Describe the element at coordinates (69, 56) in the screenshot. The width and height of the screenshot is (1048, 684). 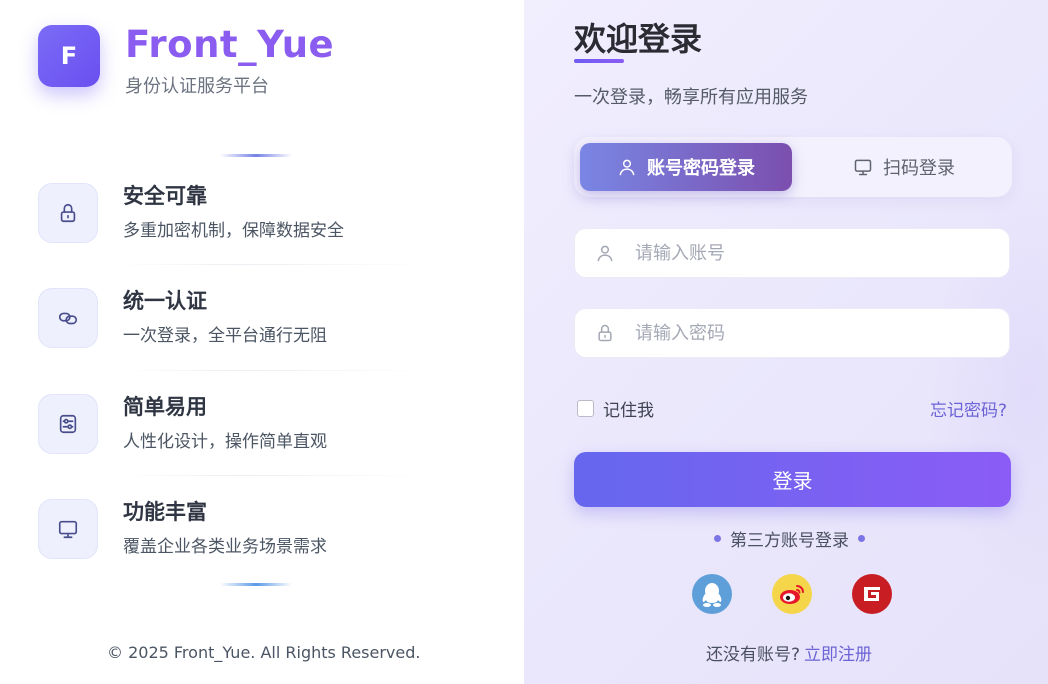
I see `logo: F` at that location.